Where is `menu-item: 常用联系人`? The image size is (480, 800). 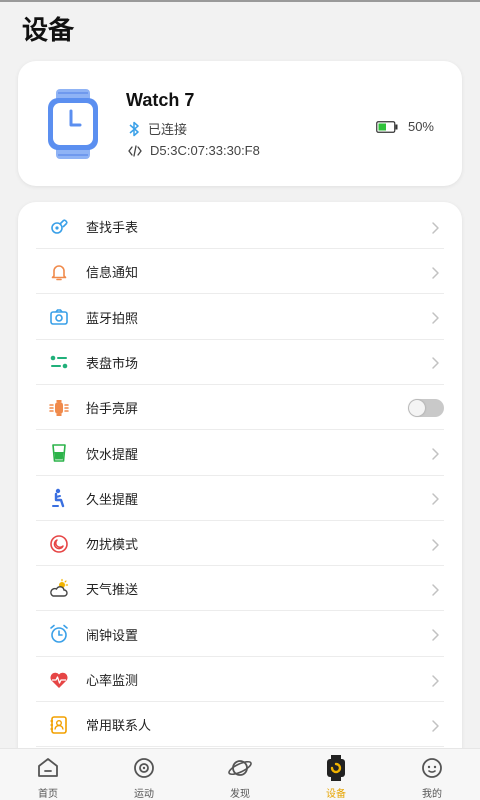 menu-item: 常用联系人 is located at coordinates (240, 725).